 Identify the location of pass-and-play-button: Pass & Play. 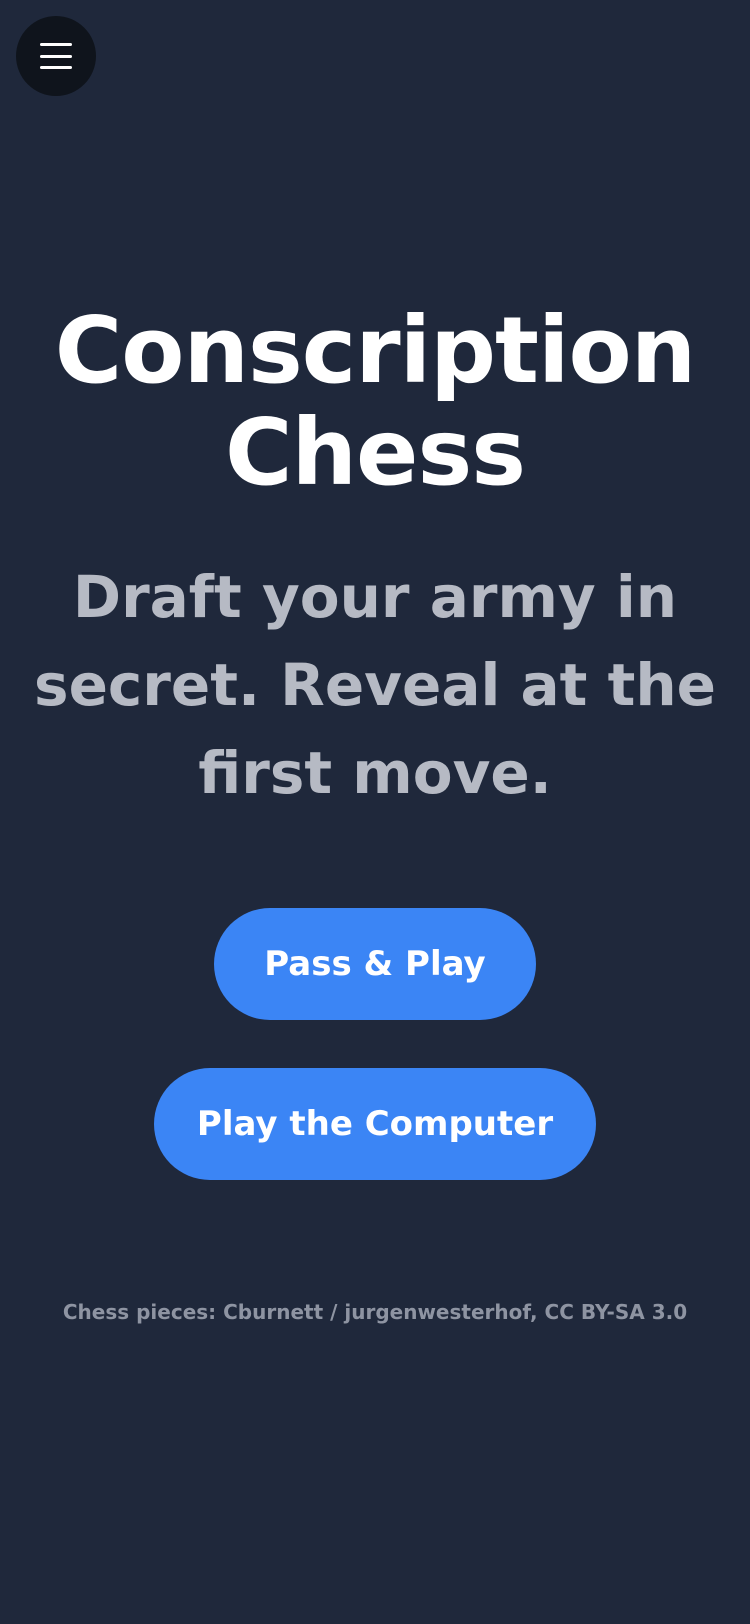
(375, 964).